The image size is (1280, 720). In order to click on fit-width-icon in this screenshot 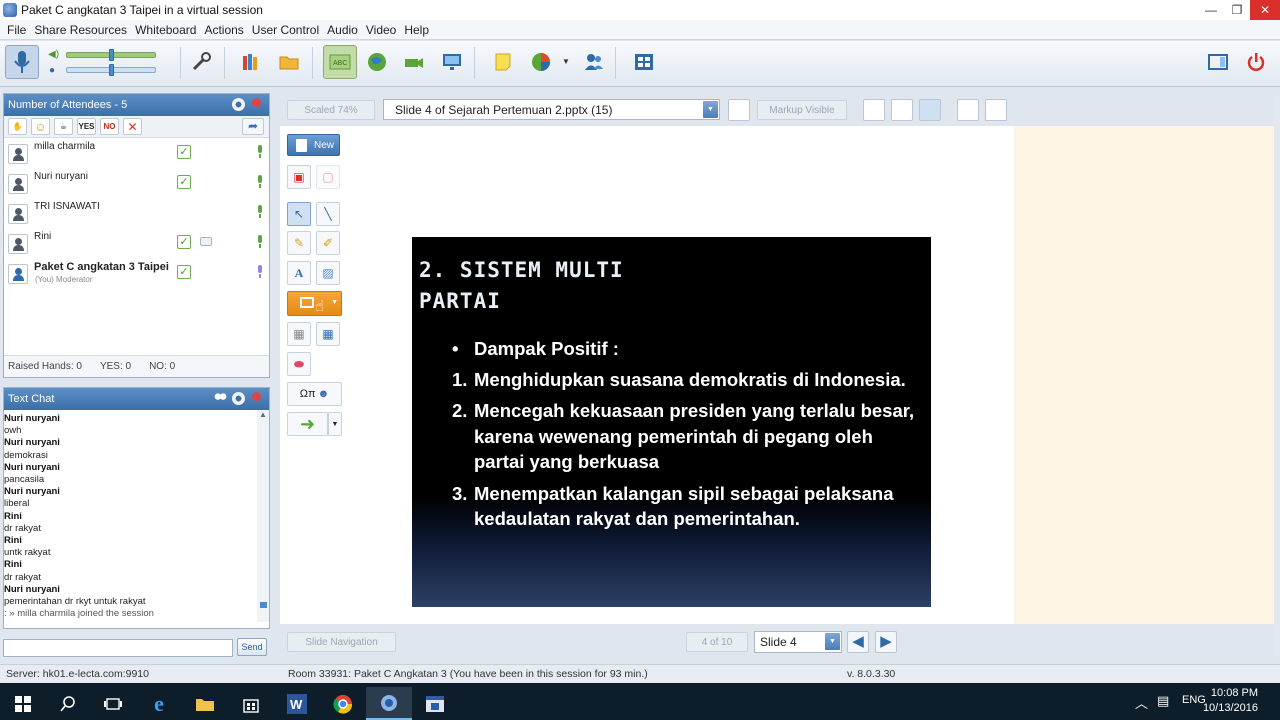, I will do `click(902, 110)`.